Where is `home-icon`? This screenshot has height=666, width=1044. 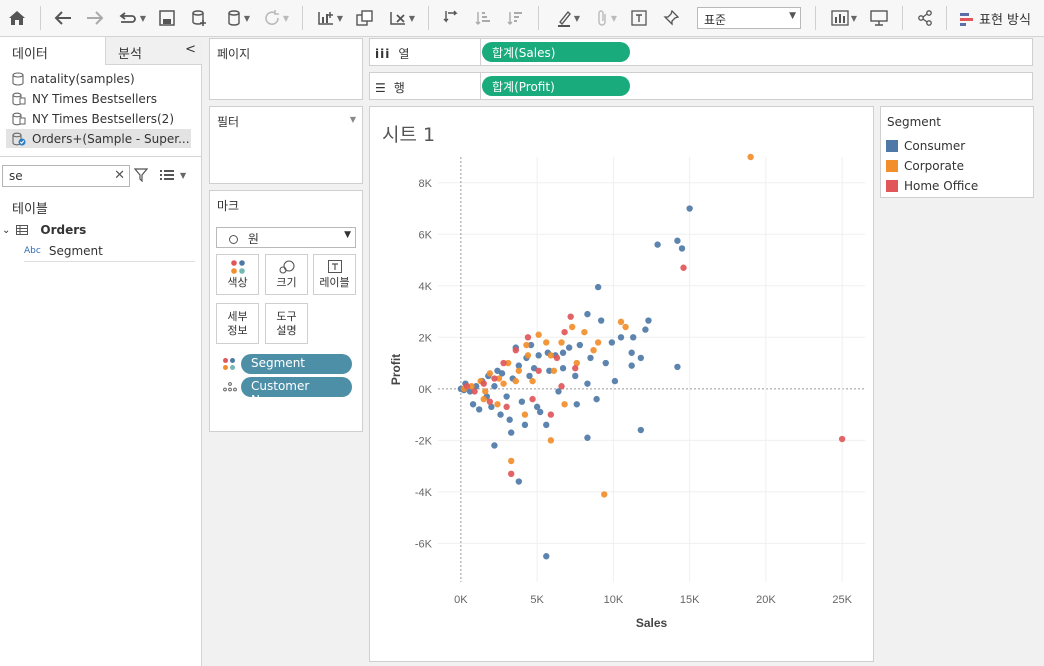
home-icon is located at coordinates (17, 18).